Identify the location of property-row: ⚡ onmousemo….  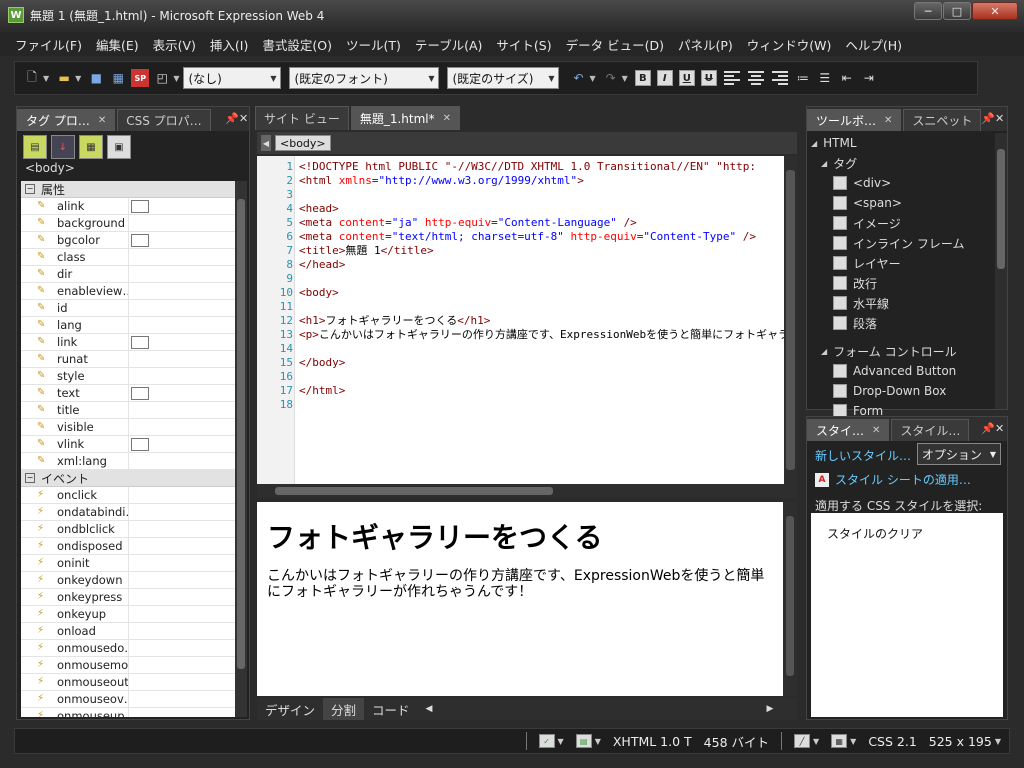
(128, 665).